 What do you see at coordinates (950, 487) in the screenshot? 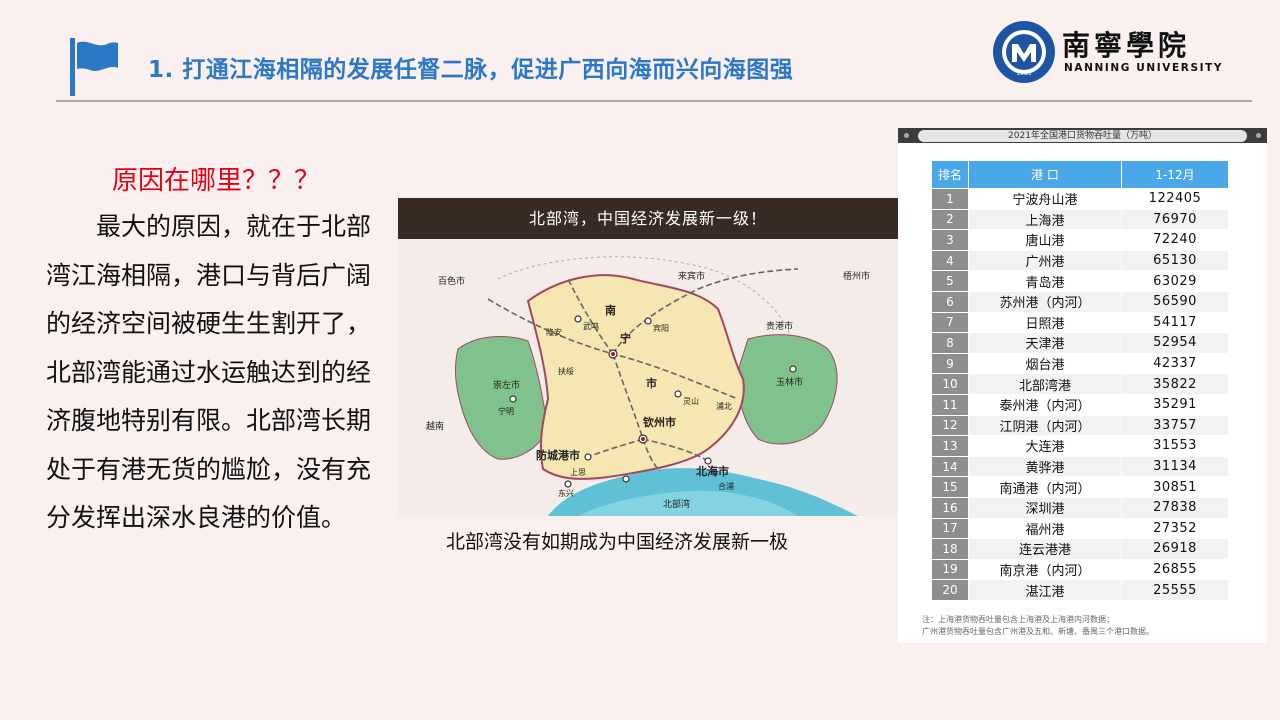
I see `rank-cell: 15` at bounding box center [950, 487].